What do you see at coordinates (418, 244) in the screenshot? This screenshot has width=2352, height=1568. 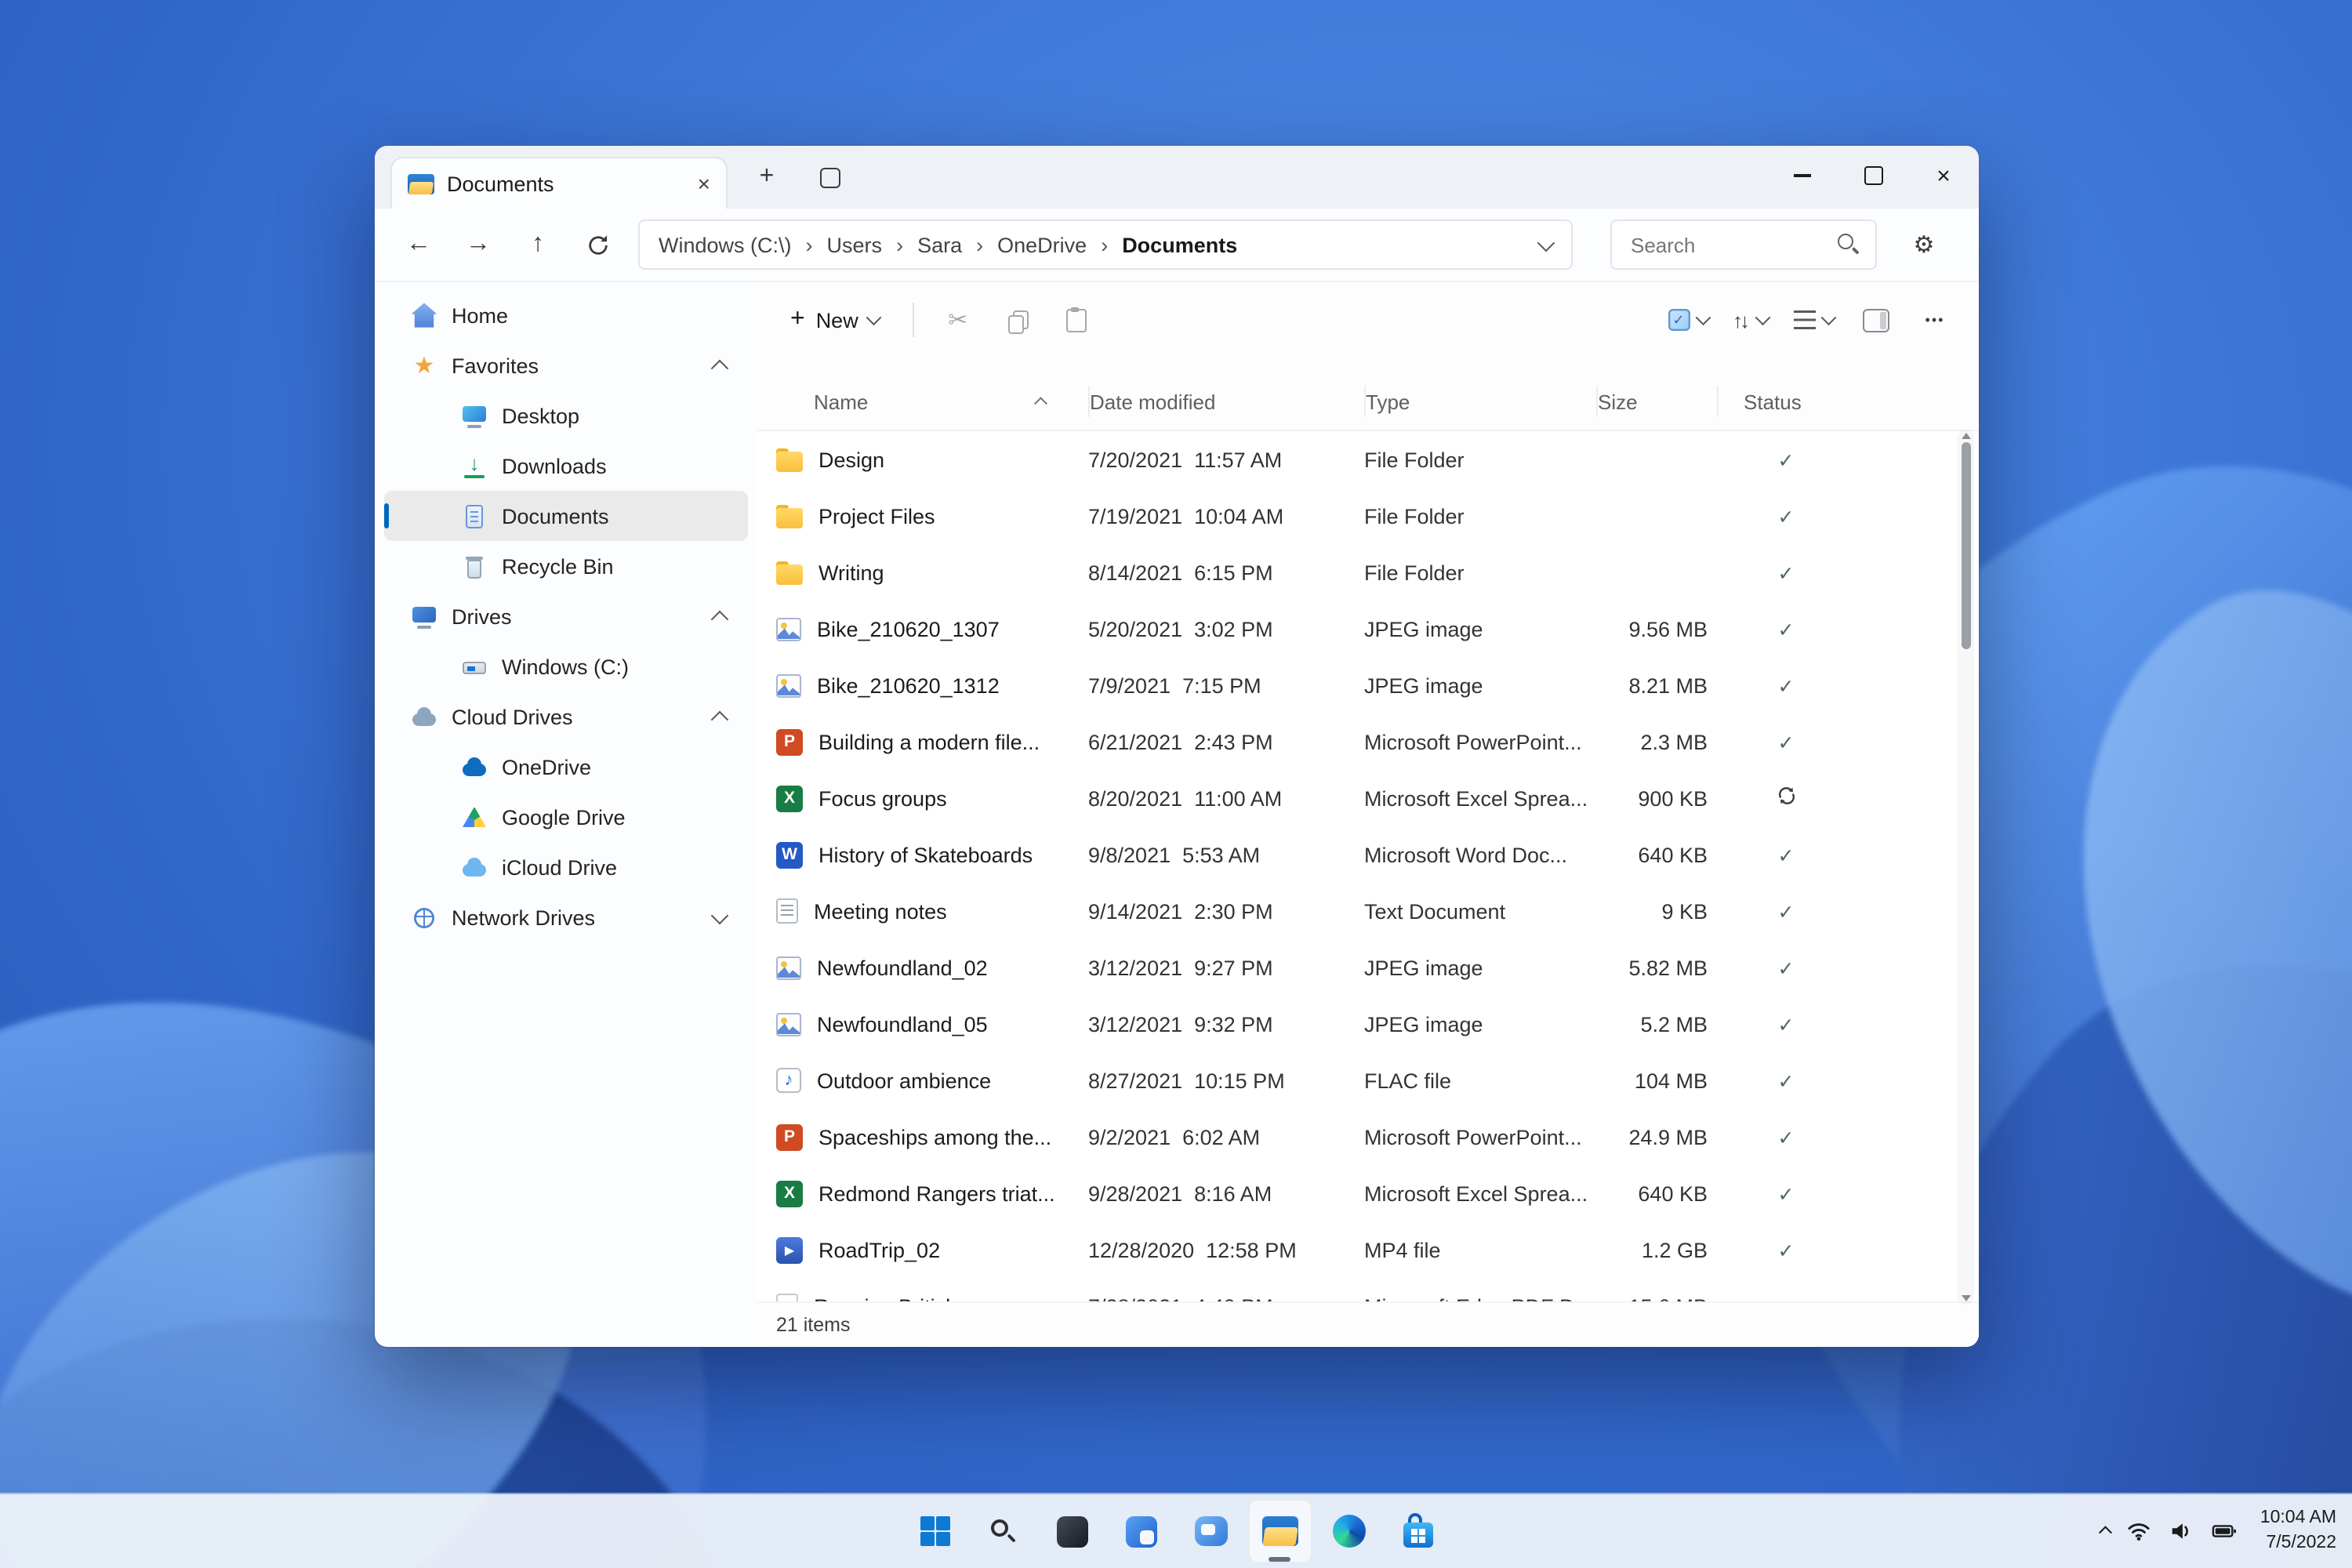 I see `back-button: ←` at bounding box center [418, 244].